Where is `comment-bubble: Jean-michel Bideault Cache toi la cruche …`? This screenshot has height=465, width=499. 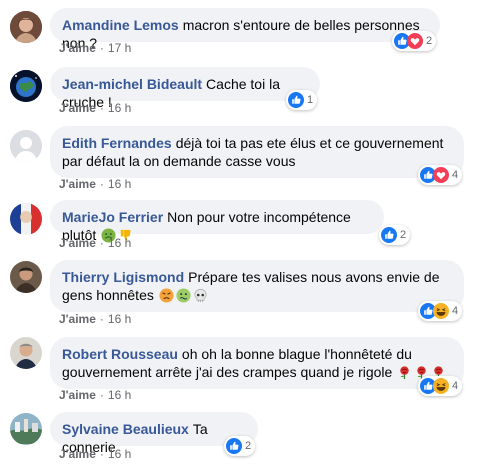 comment-bubble: Jean-michel Bideault Cache toi la cruche … is located at coordinates (185, 88).